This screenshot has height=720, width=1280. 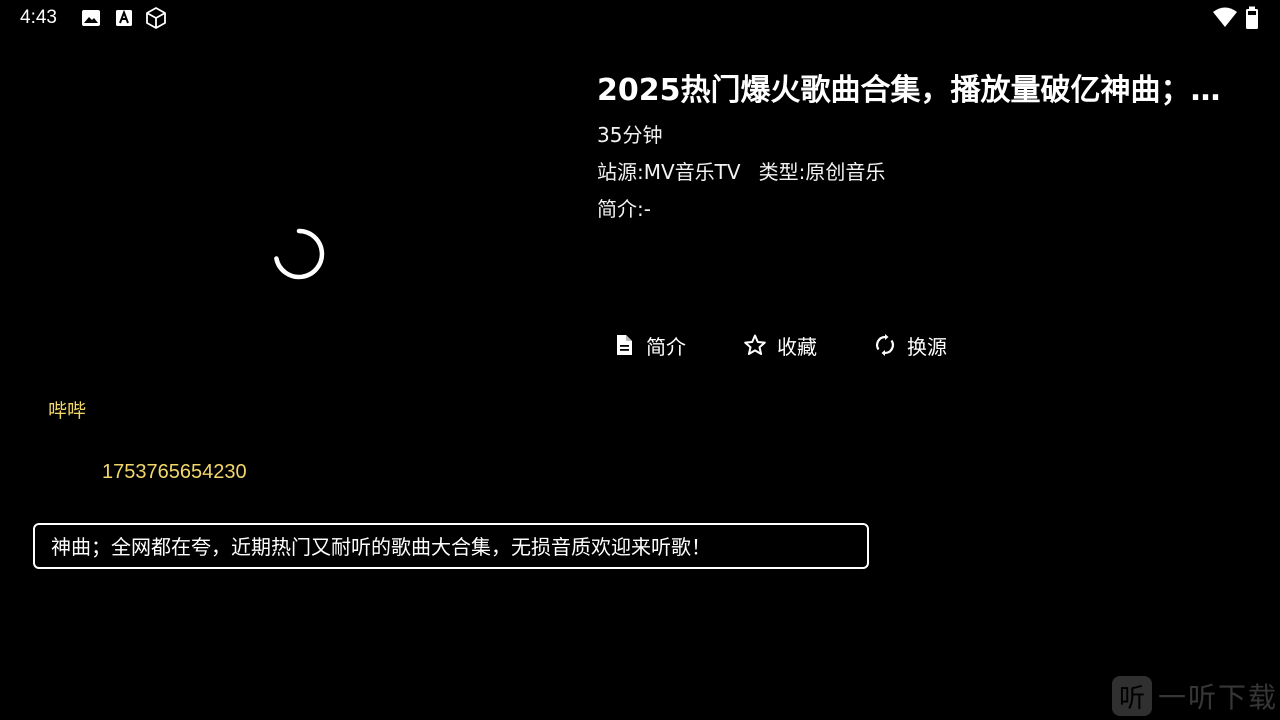 What do you see at coordinates (299, 254) in the screenshot?
I see `loading-spinner-icon` at bounding box center [299, 254].